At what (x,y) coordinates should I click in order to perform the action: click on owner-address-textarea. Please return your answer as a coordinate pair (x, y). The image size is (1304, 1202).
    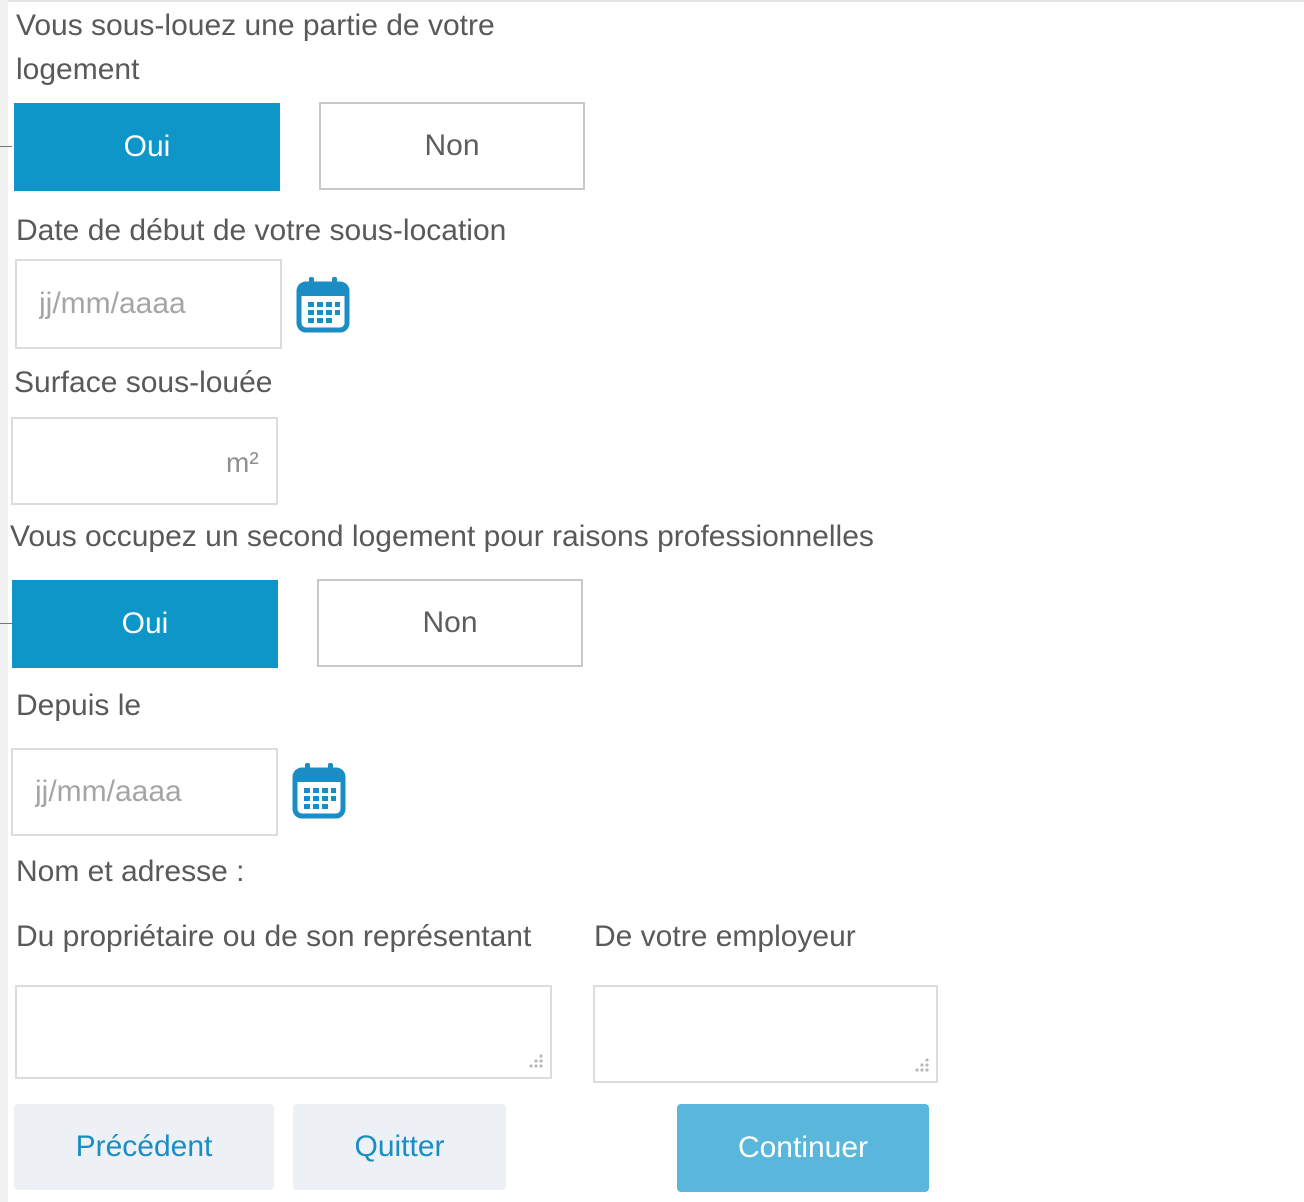
    Looking at the image, I should click on (283, 1032).